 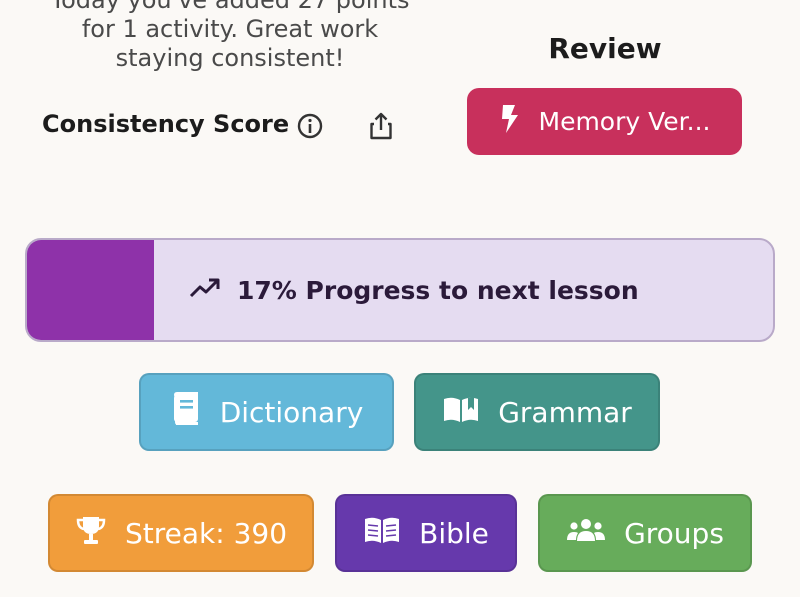 I want to click on dictionary-button: Dictionary, so click(x=266, y=412).